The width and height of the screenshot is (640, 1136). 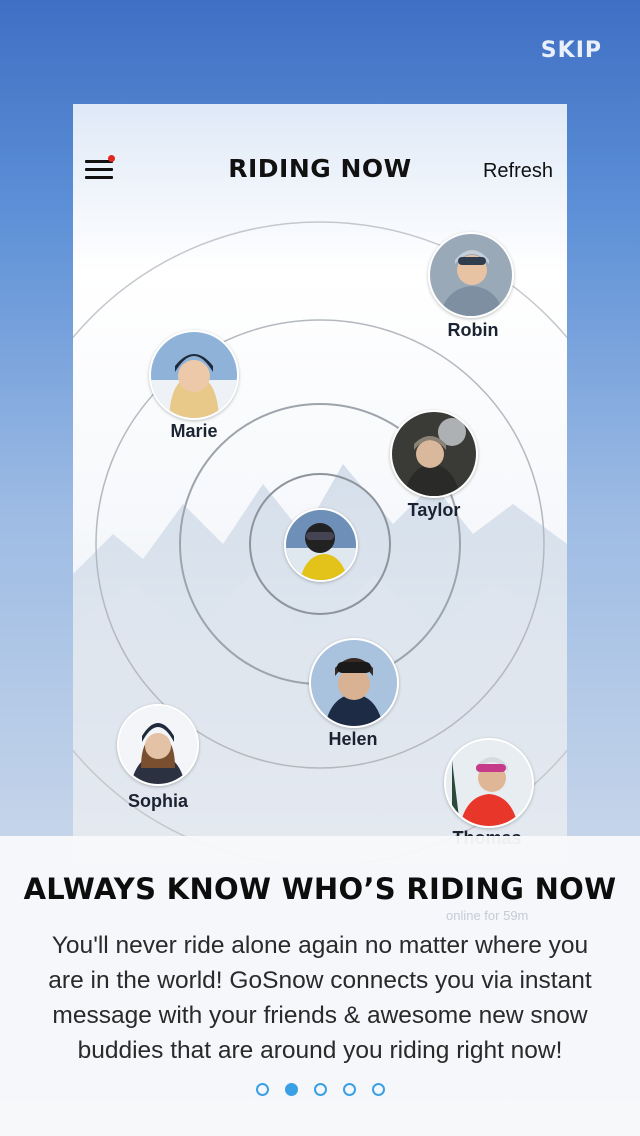 I want to click on page-indicator, so click(x=320, y=1091).